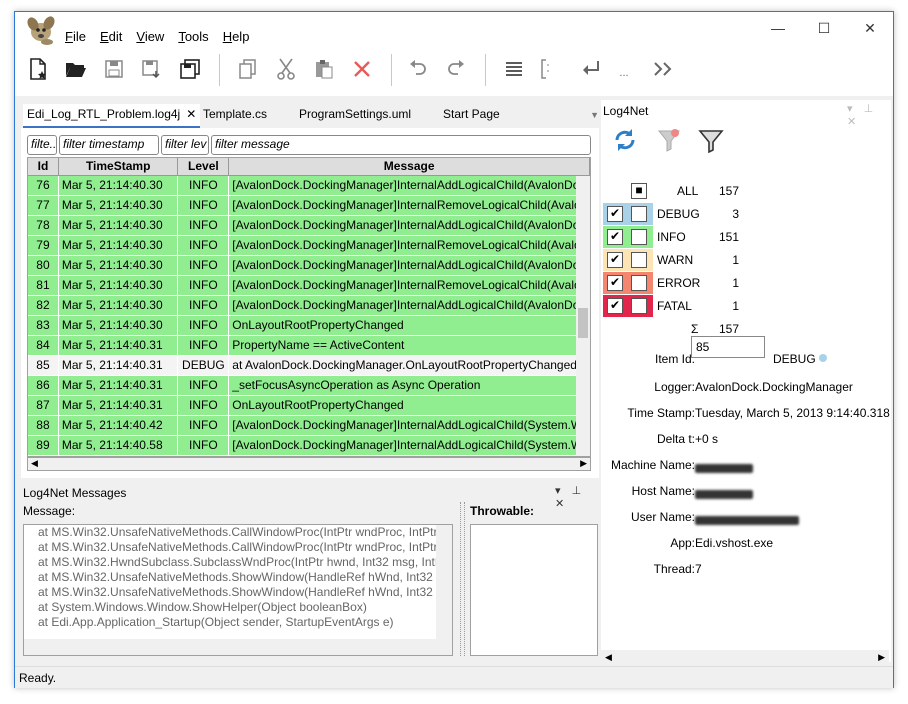  Describe the element at coordinates (362, 69) in the screenshot. I see `delete-icon` at that location.